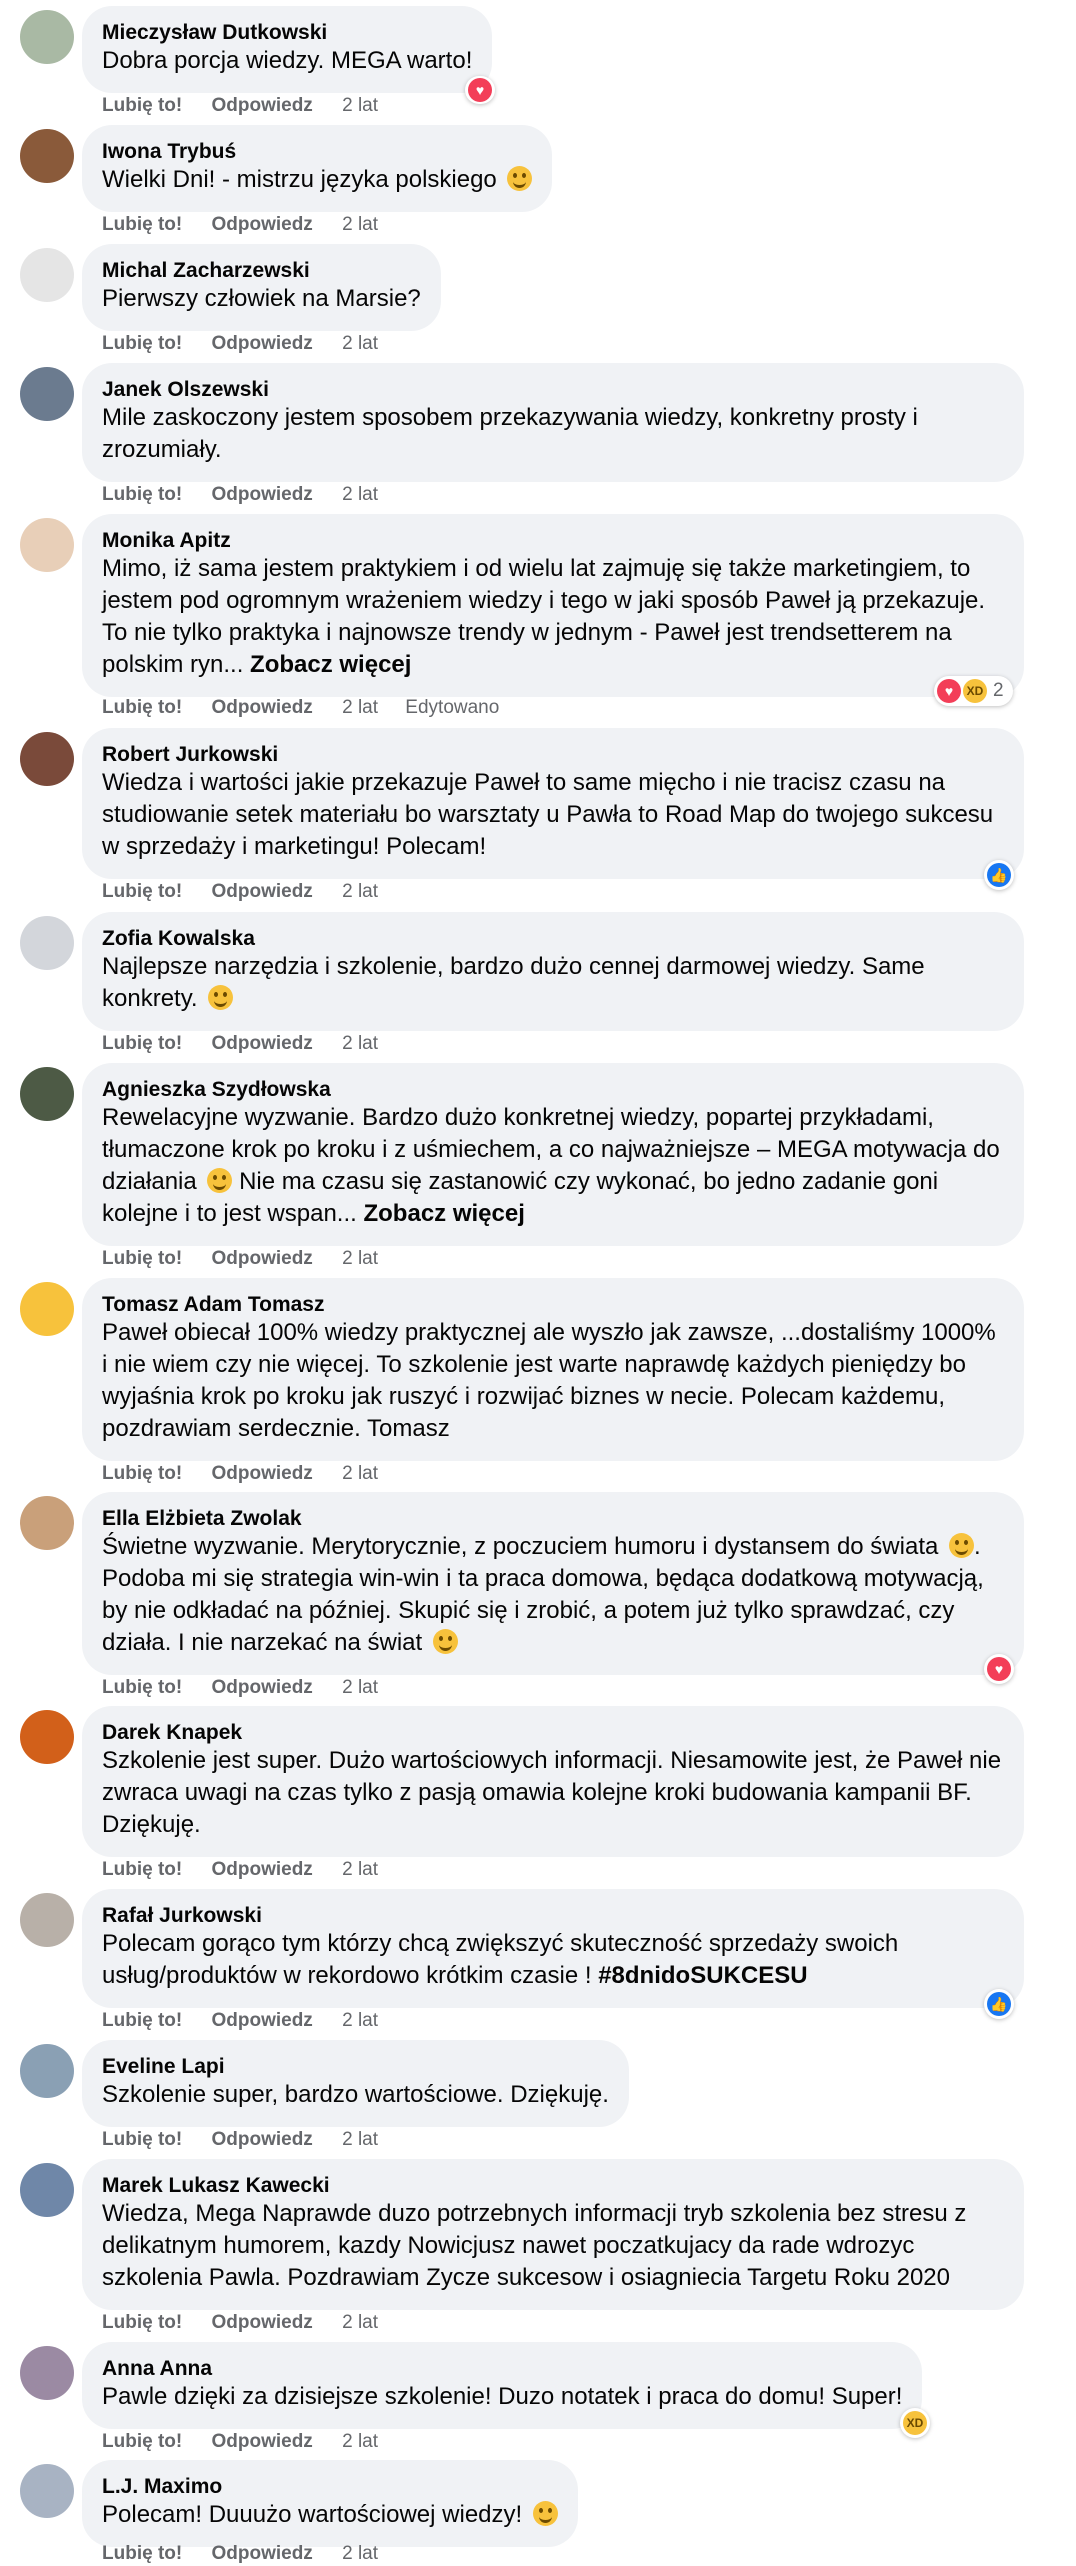 This screenshot has width=1076, height=2566. I want to click on reaction-summary: ♥ XD 2, so click(973, 691).